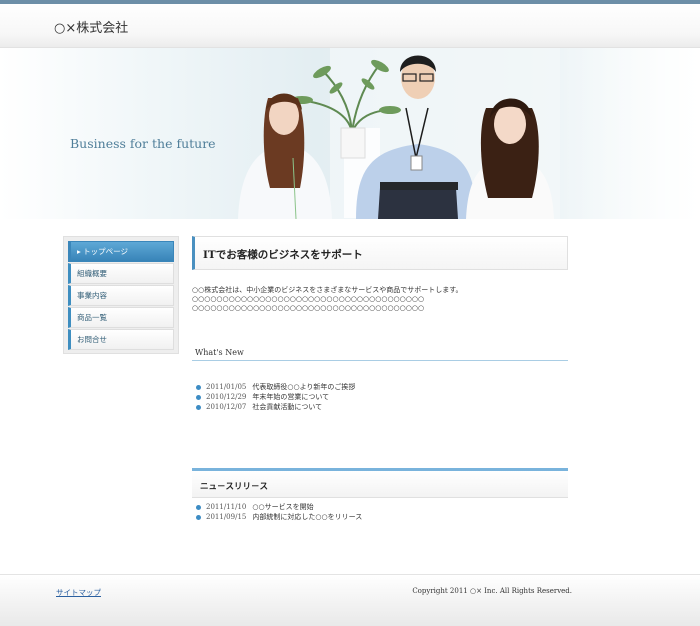 The width and height of the screenshot is (700, 626). What do you see at coordinates (78, 592) in the screenshot?
I see `sitemap-link: サイトマップ` at bounding box center [78, 592].